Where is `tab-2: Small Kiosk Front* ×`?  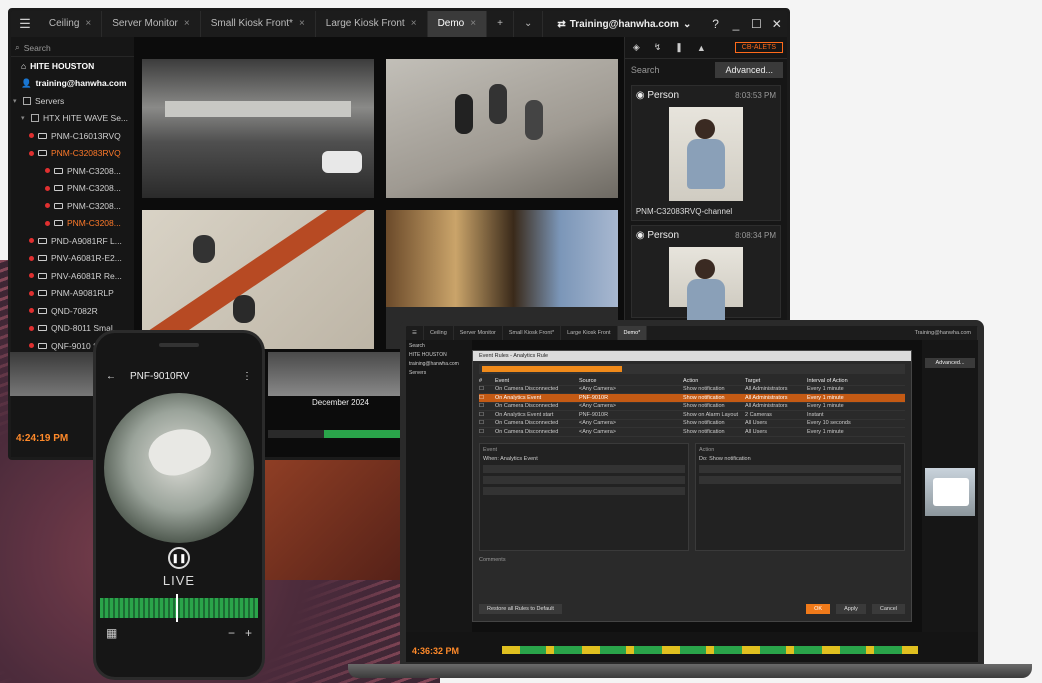
tab-2: Small Kiosk Front* × is located at coordinates (258, 24).